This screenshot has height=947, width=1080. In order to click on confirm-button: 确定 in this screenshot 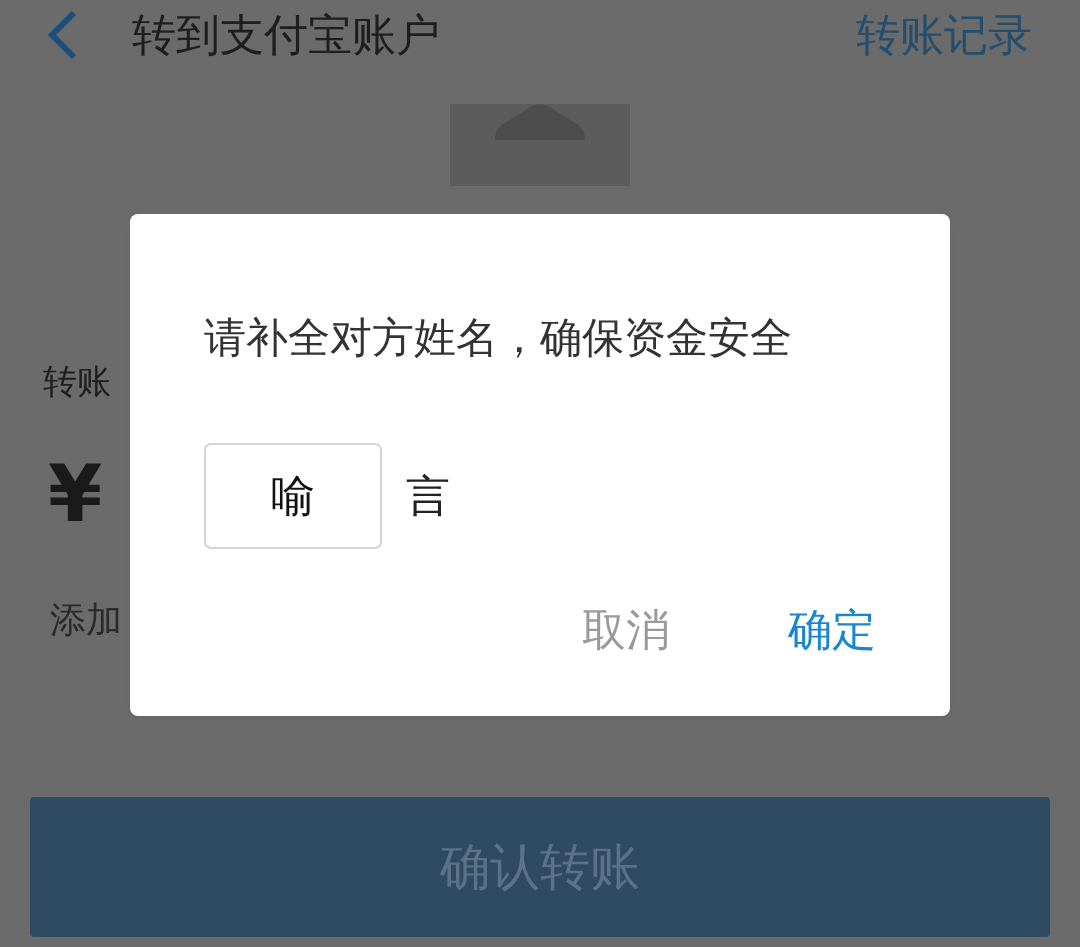, I will do `click(832, 630)`.